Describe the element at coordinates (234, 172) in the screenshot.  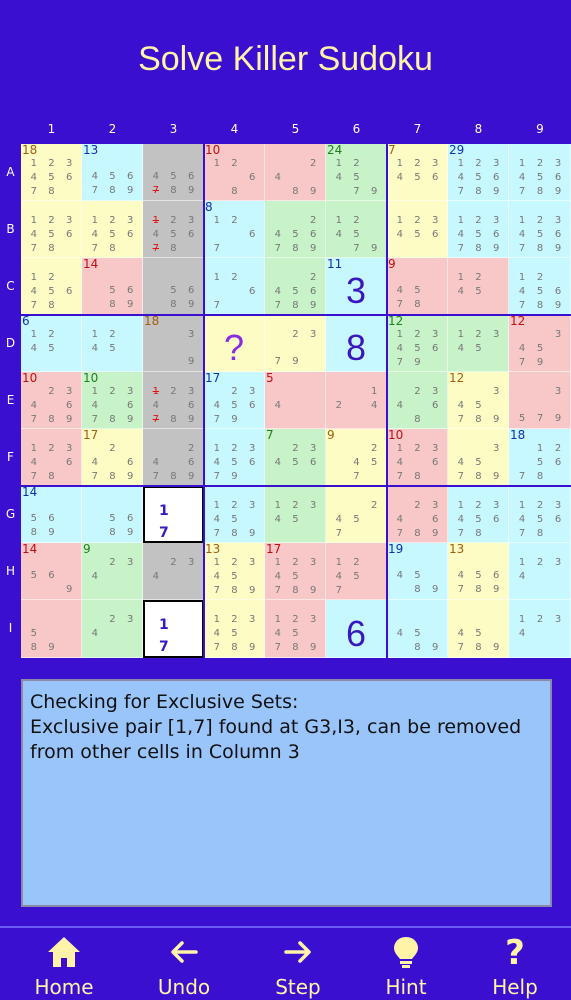
I see `cell-a4: 10 1 2 6 8` at that location.